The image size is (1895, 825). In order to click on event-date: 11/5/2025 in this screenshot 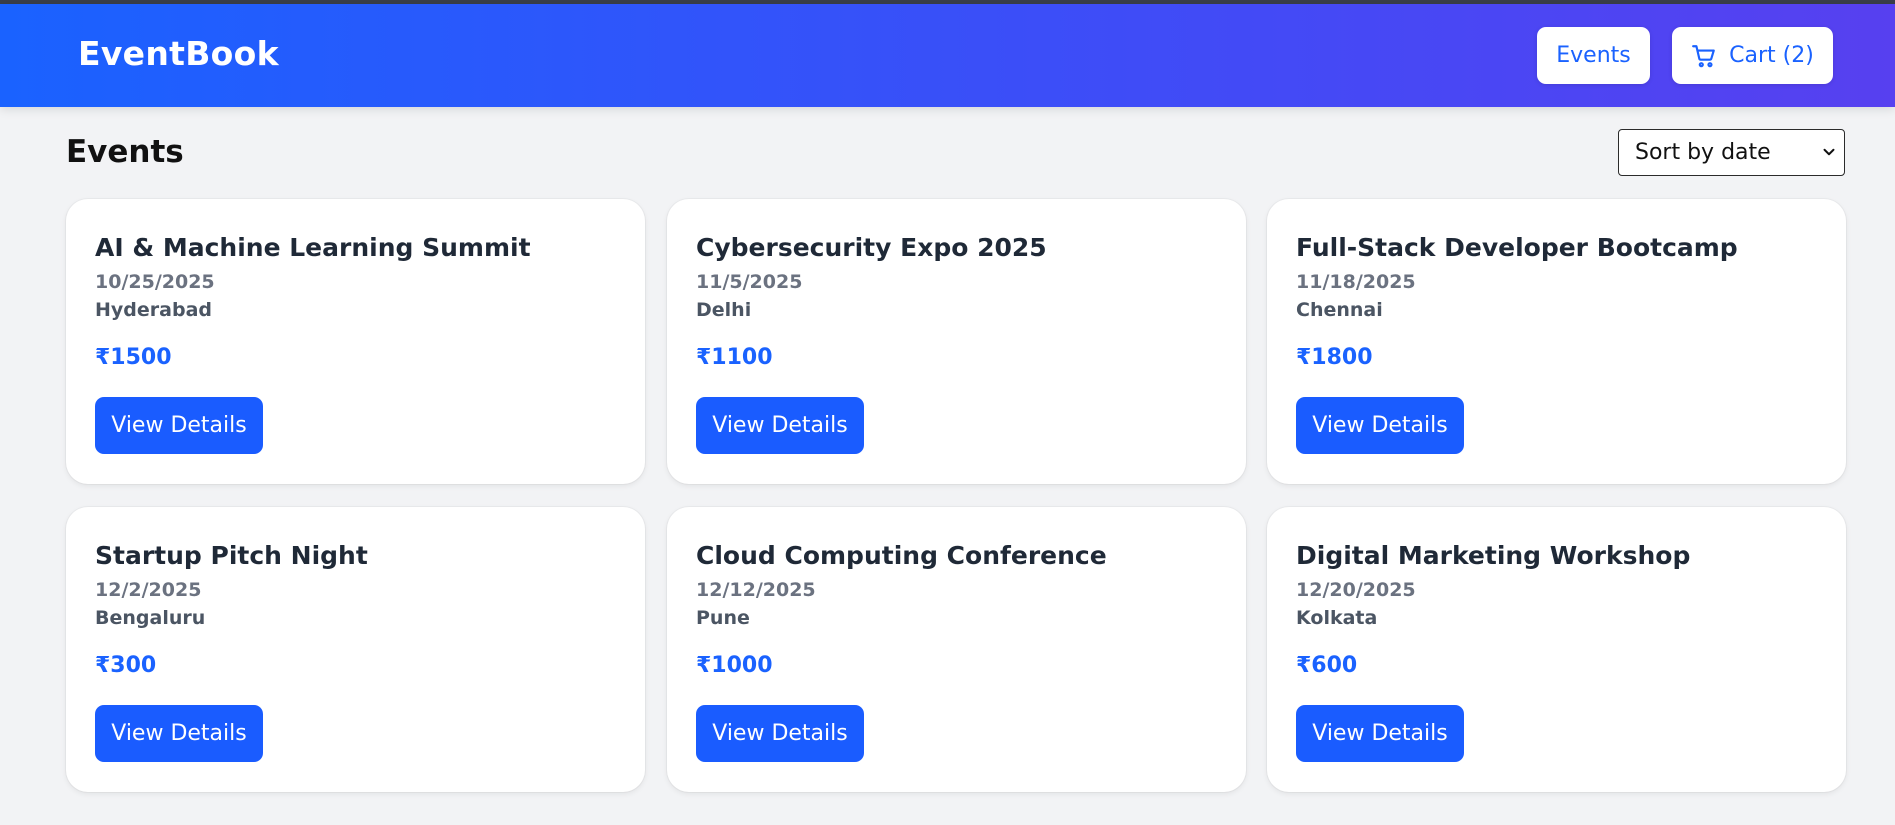, I will do `click(749, 282)`.